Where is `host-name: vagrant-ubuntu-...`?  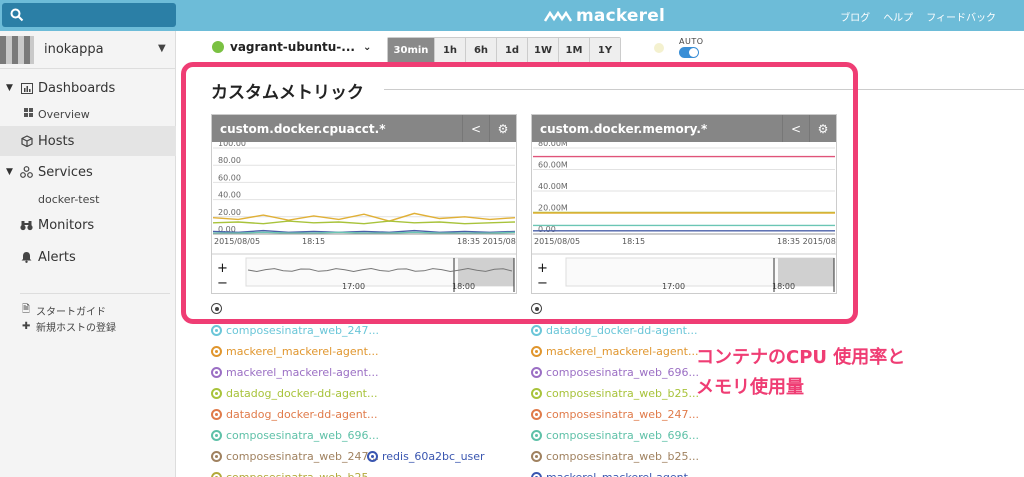 host-name: vagrant-ubuntu-... is located at coordinates (292, 47).